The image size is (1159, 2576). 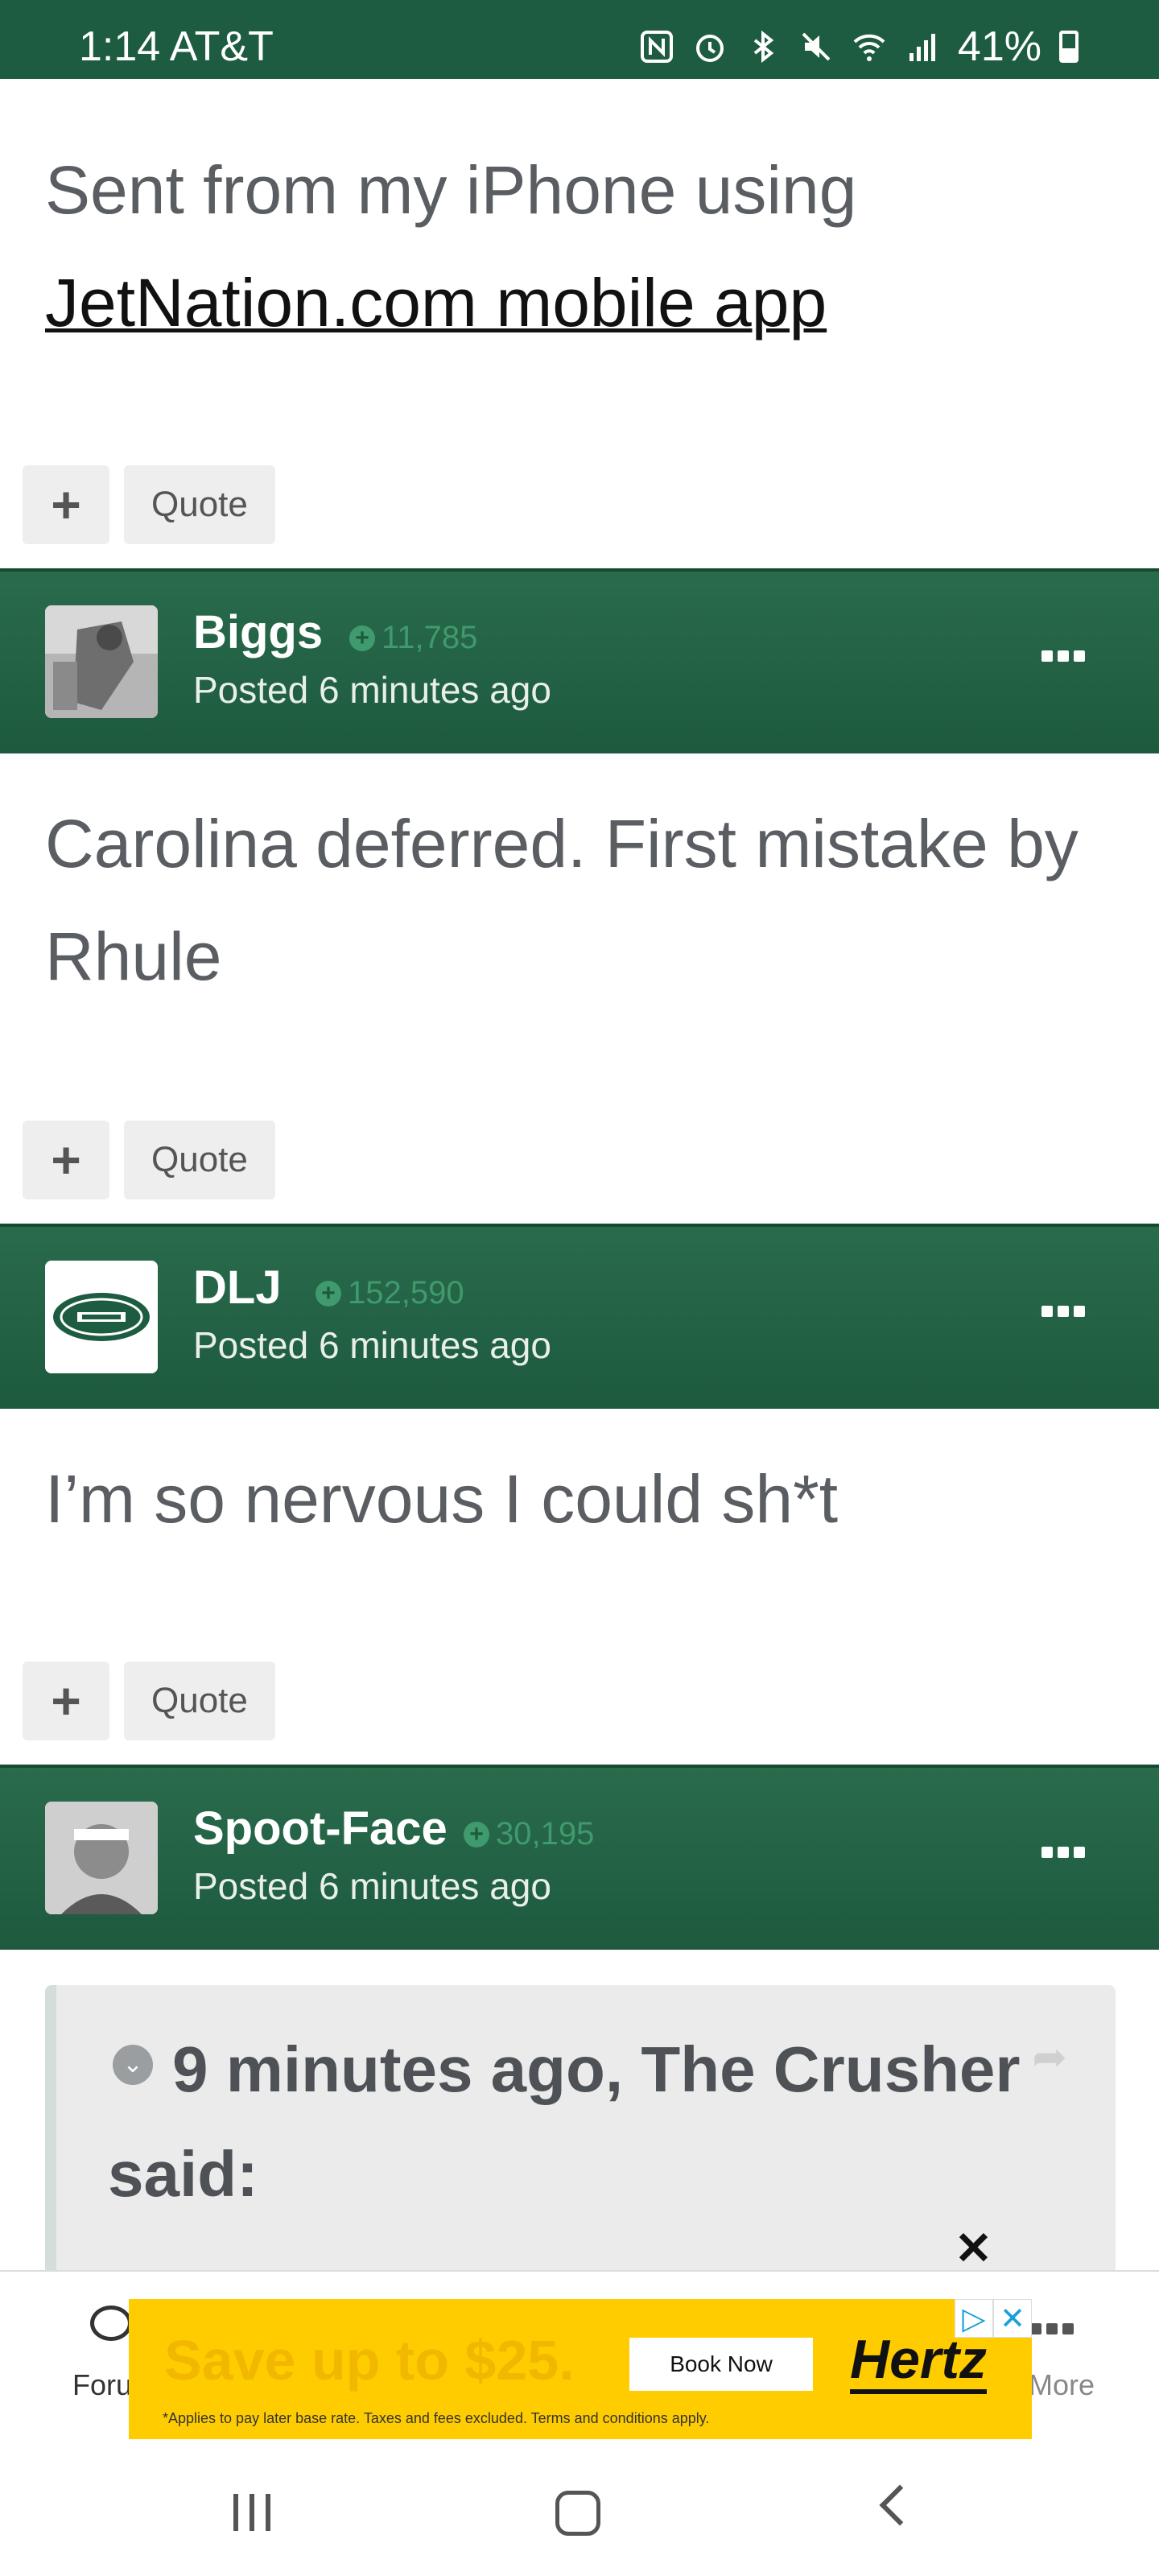 I want to click on signal-icon, so click(x=922, y=47).